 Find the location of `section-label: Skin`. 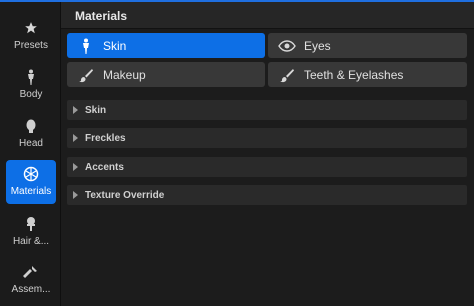

section-label: Skin is located at coordinates (96, 110).